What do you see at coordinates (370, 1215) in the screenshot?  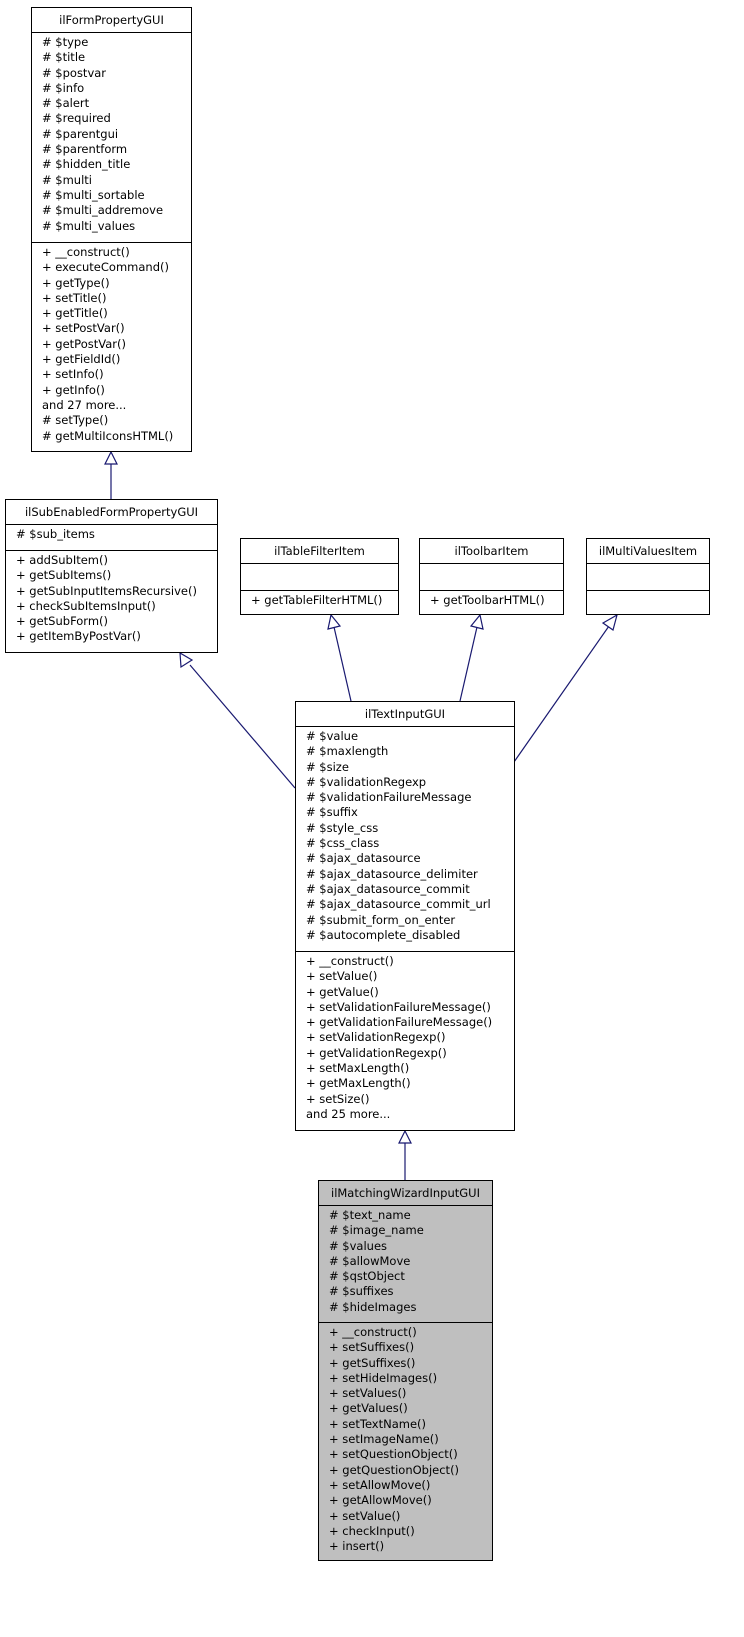 I see `attribute-item: # $text_name` at bounding box center [370, 1215].